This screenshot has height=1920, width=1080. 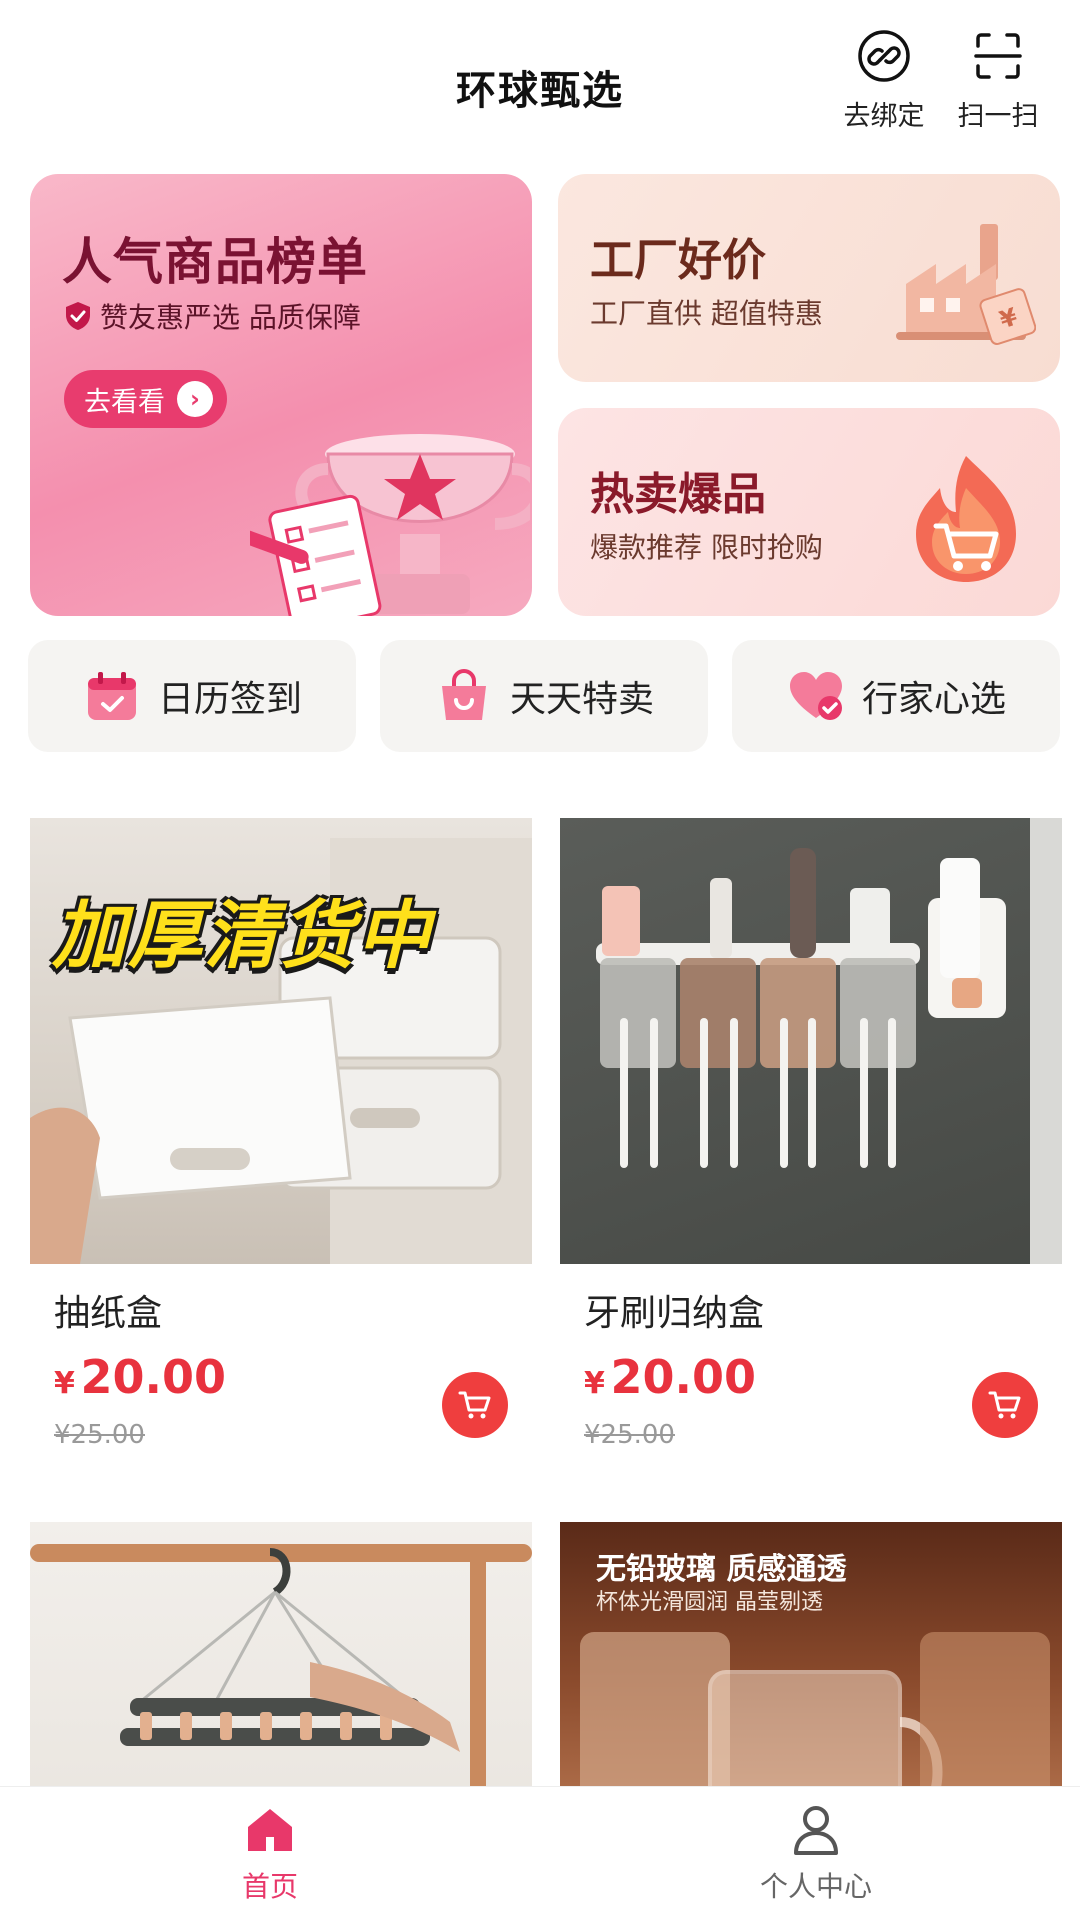 What do you see at coordinates (816, 1830) in the screenshot?
I see `user-icon` at bounding box center [816, 1830].